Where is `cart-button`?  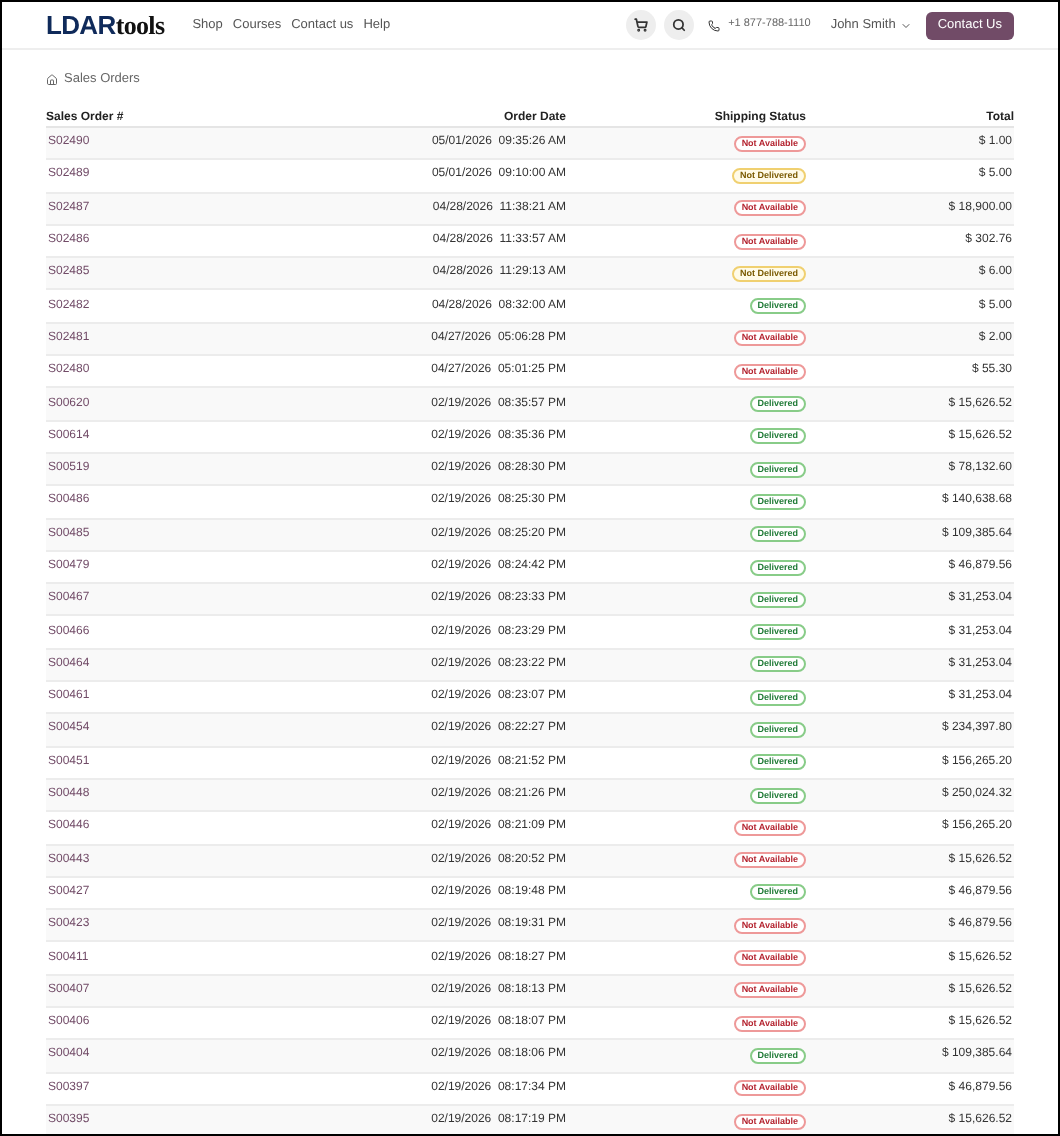 cart-button is located at coordinates (641, 25).